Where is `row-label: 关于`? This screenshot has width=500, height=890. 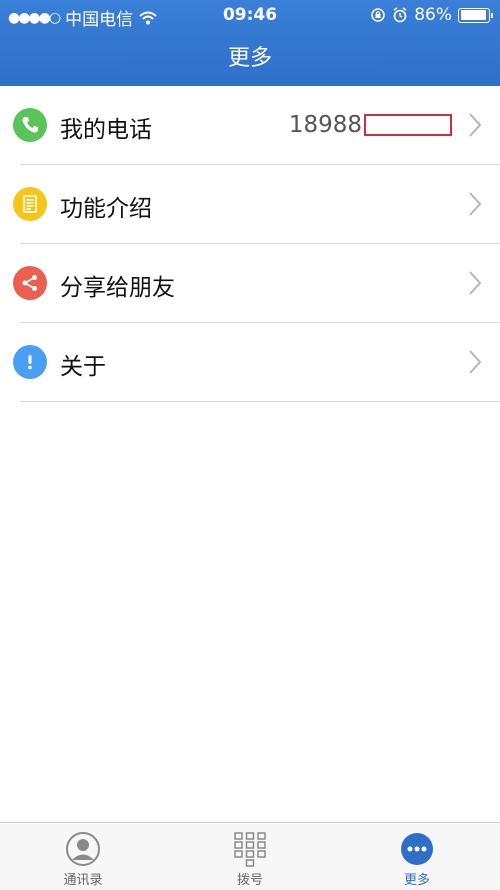
row-label: 关于 is located at coordinates (83, 367).